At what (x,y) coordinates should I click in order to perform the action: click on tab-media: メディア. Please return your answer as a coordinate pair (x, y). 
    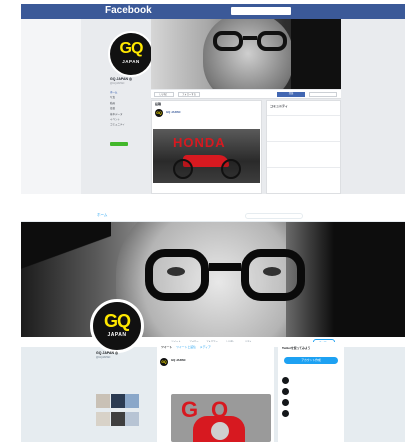
    Looking at the image, I should click on (205, 347).